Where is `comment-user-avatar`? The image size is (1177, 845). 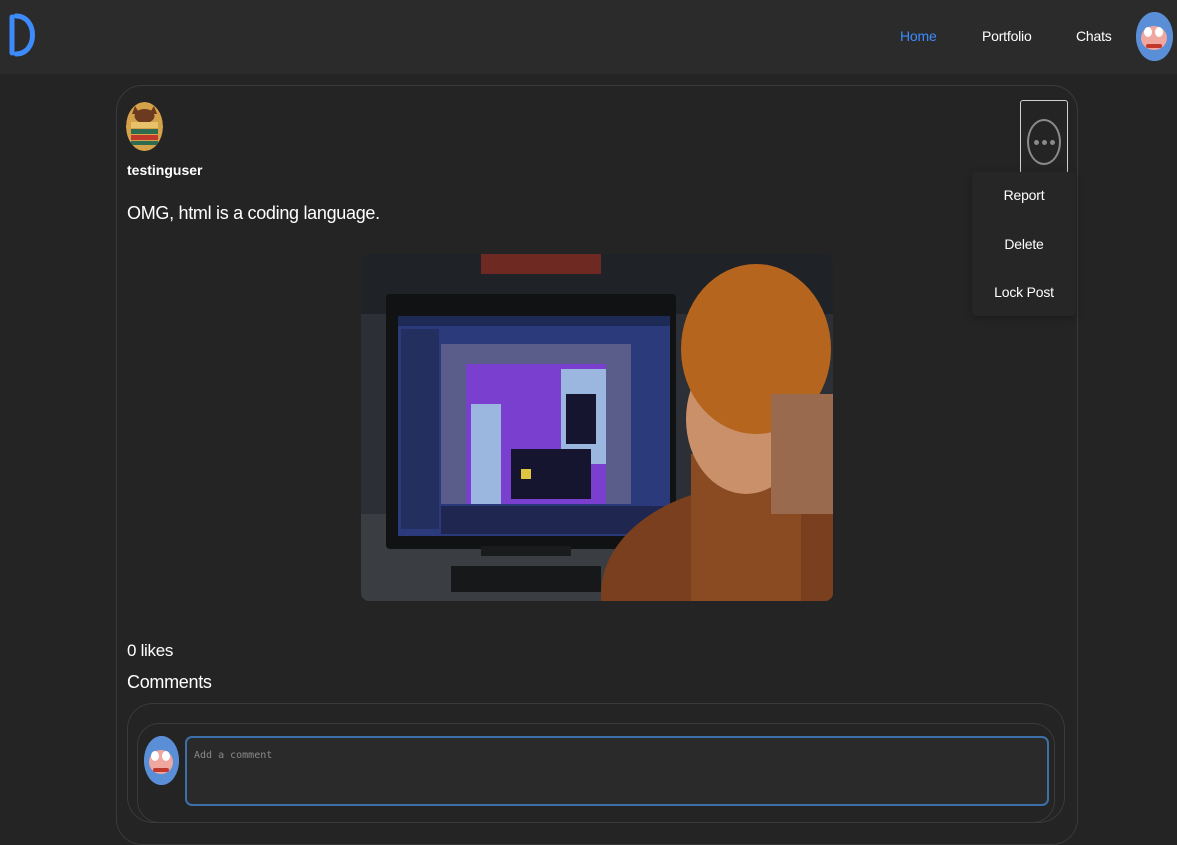
comment-user-avatar is located at coordinates (161, 760).